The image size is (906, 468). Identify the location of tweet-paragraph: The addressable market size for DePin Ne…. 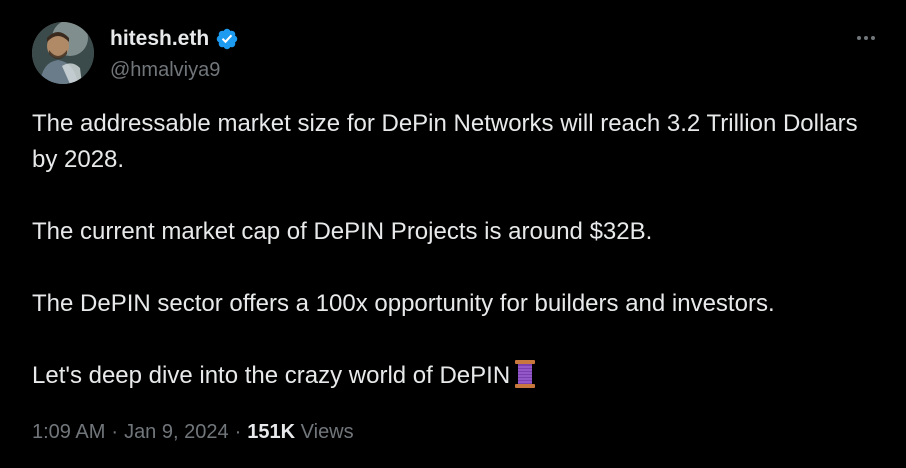
(445, 141).